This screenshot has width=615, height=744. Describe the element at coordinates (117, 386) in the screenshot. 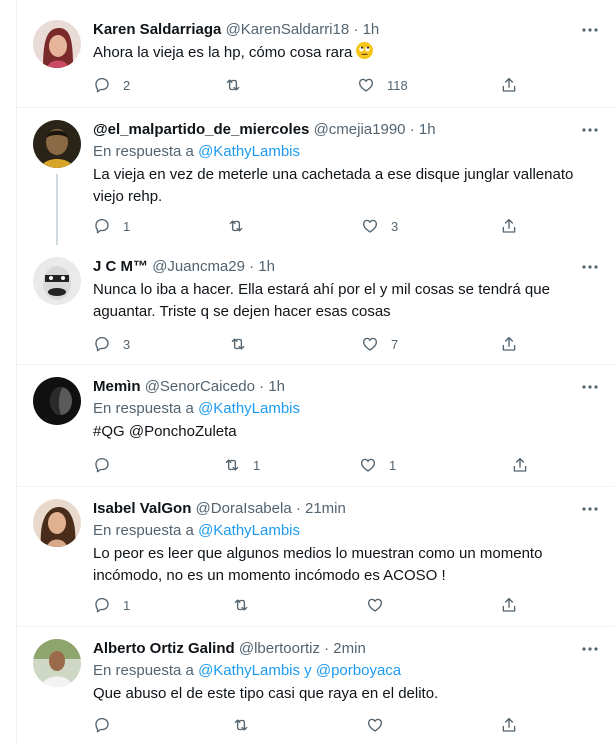

I see `display-name: Memìn` at that location.